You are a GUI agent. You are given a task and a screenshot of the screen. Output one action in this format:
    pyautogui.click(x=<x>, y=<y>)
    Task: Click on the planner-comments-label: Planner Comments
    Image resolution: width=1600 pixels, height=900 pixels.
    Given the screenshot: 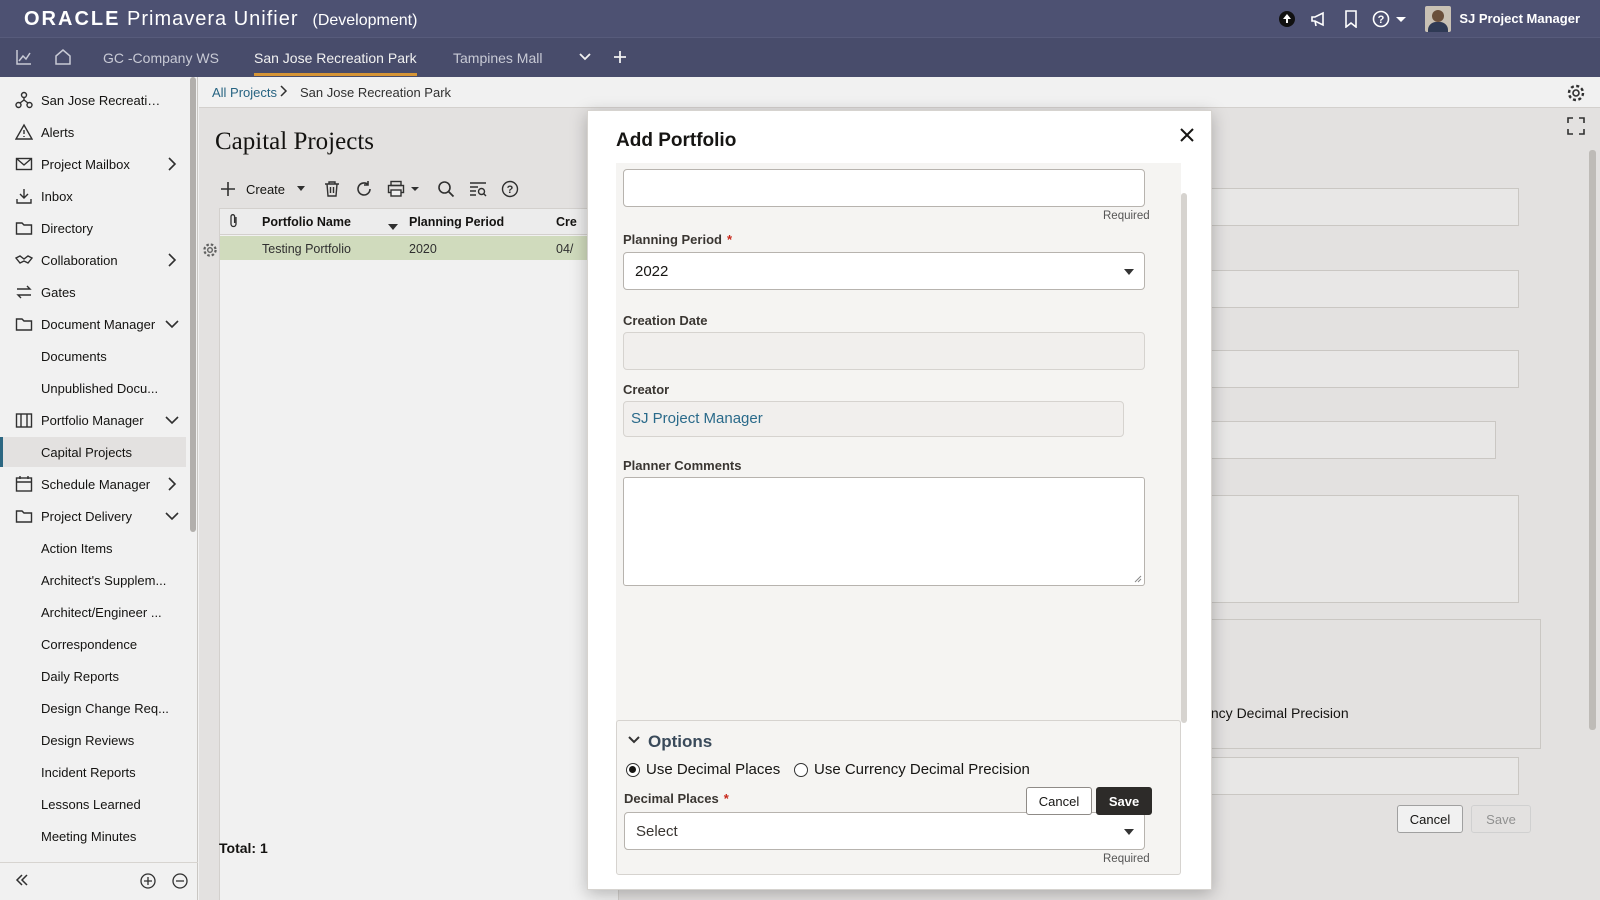 What is the action you would take?
    pyautogui.click(x=682, y=465)
    